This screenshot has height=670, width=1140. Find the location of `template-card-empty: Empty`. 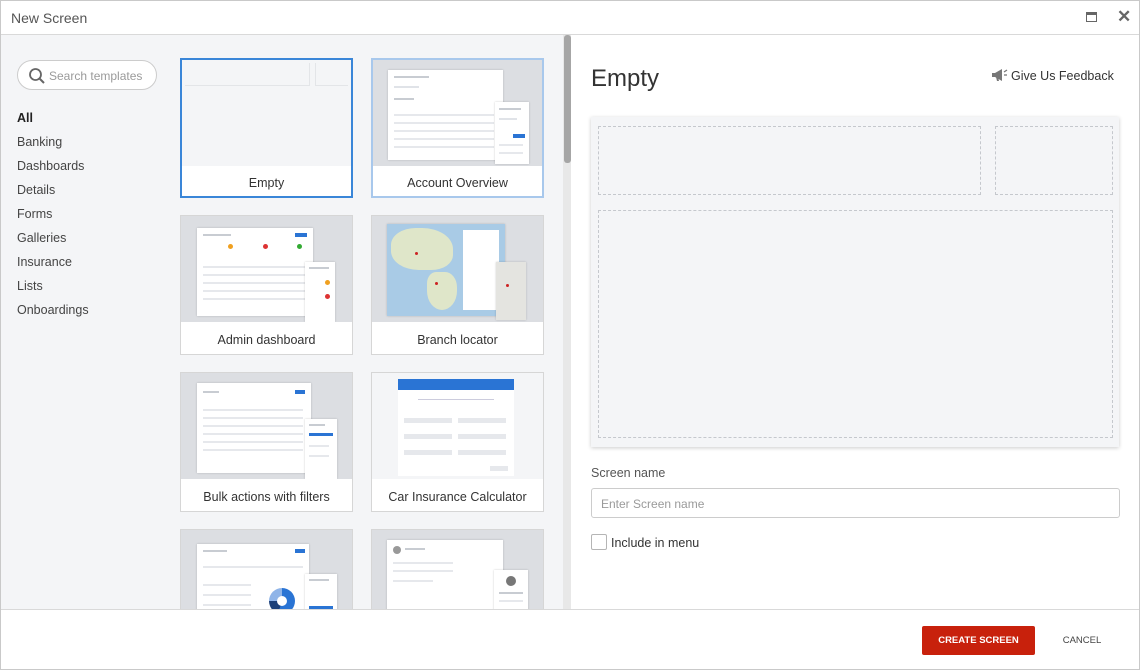

template-card-empty: Empty is located at coordinates (266, 128).